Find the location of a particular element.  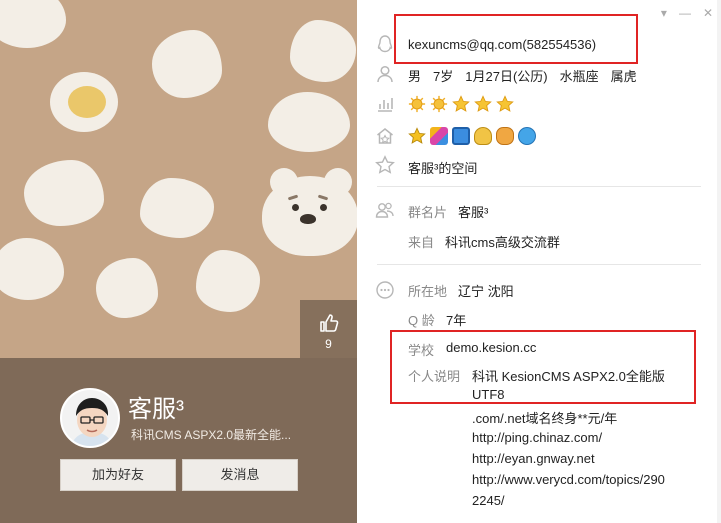

from-value: 科讯cms高级交流群 is located at coordinates (502, 242).